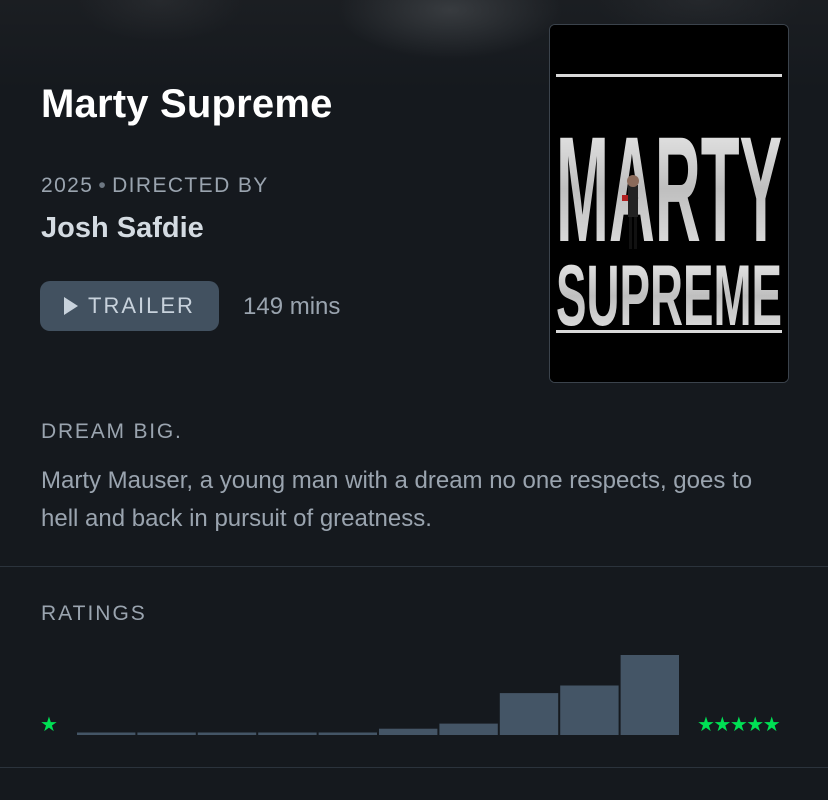 The width and height of the screenshot is (828, 800). What do you see at coordinates (67, 185) in the screenshot?
I see `release-year: 2025` at bounding box center [67, 185].